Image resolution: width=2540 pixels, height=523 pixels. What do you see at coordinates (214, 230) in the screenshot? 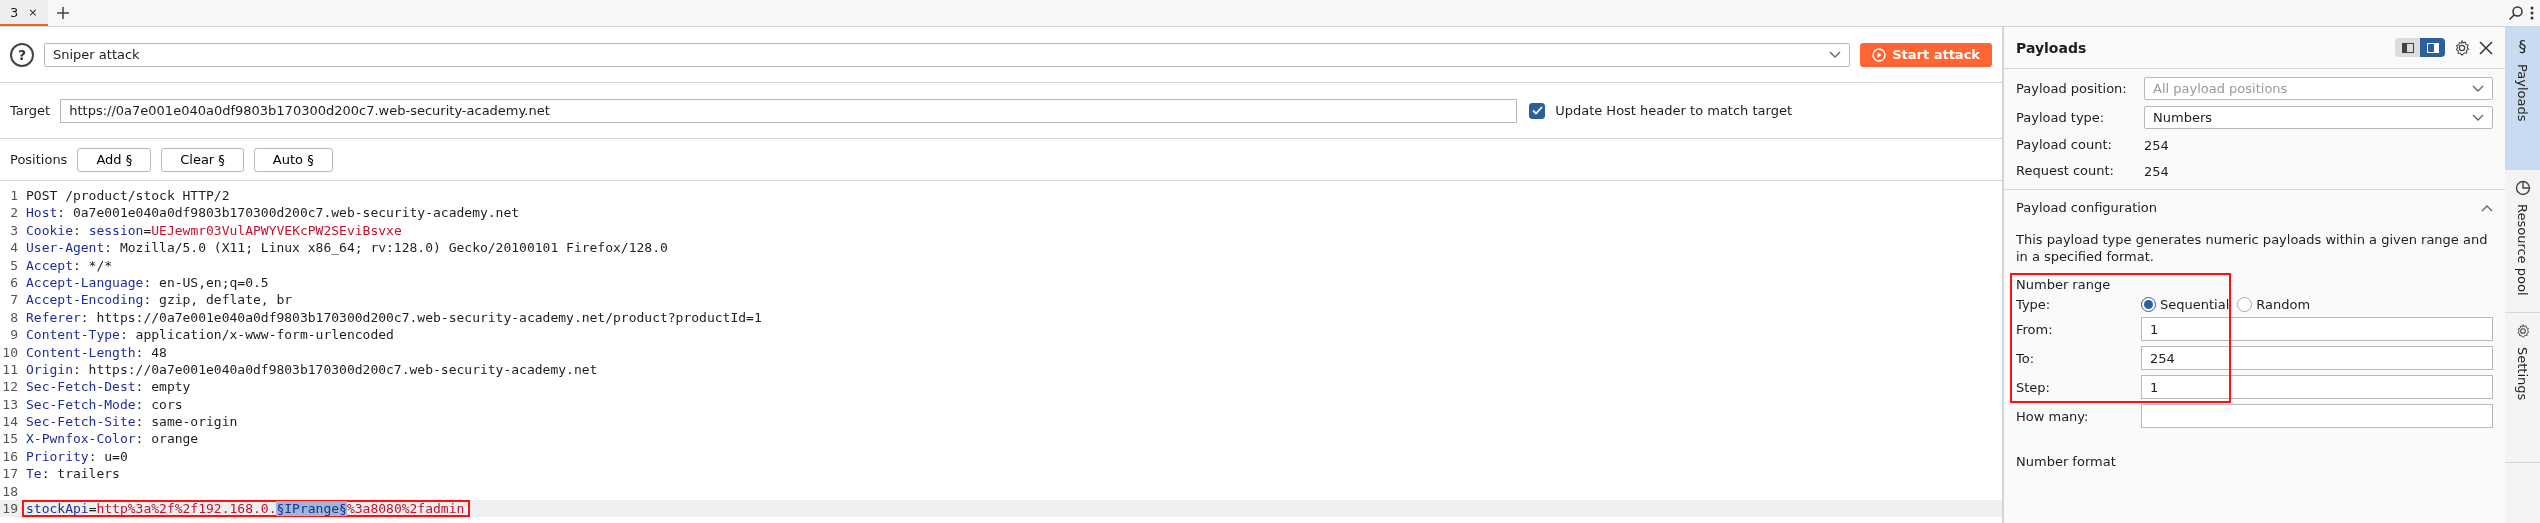
I see `code-line: Cookie: session=UEJewmr03VulAPWYVEKcPW2SEviBsvxe` at bounding box center [214, 230].